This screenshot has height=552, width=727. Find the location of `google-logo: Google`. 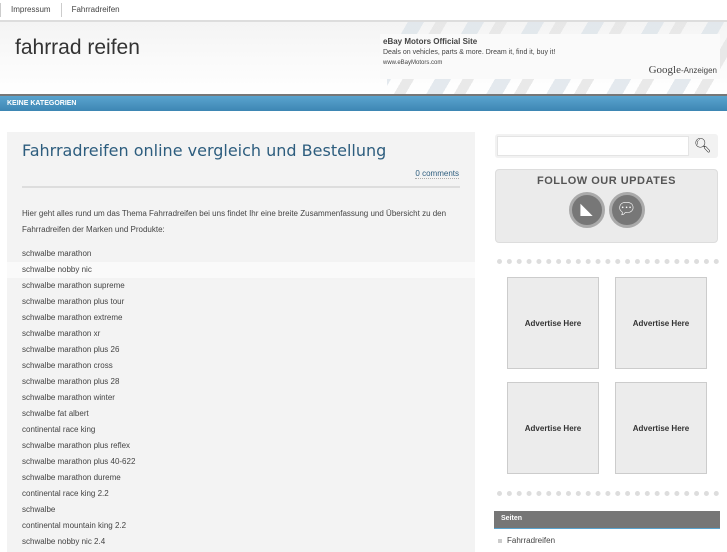

google-logo: Google is located at coordinates (664, 70).